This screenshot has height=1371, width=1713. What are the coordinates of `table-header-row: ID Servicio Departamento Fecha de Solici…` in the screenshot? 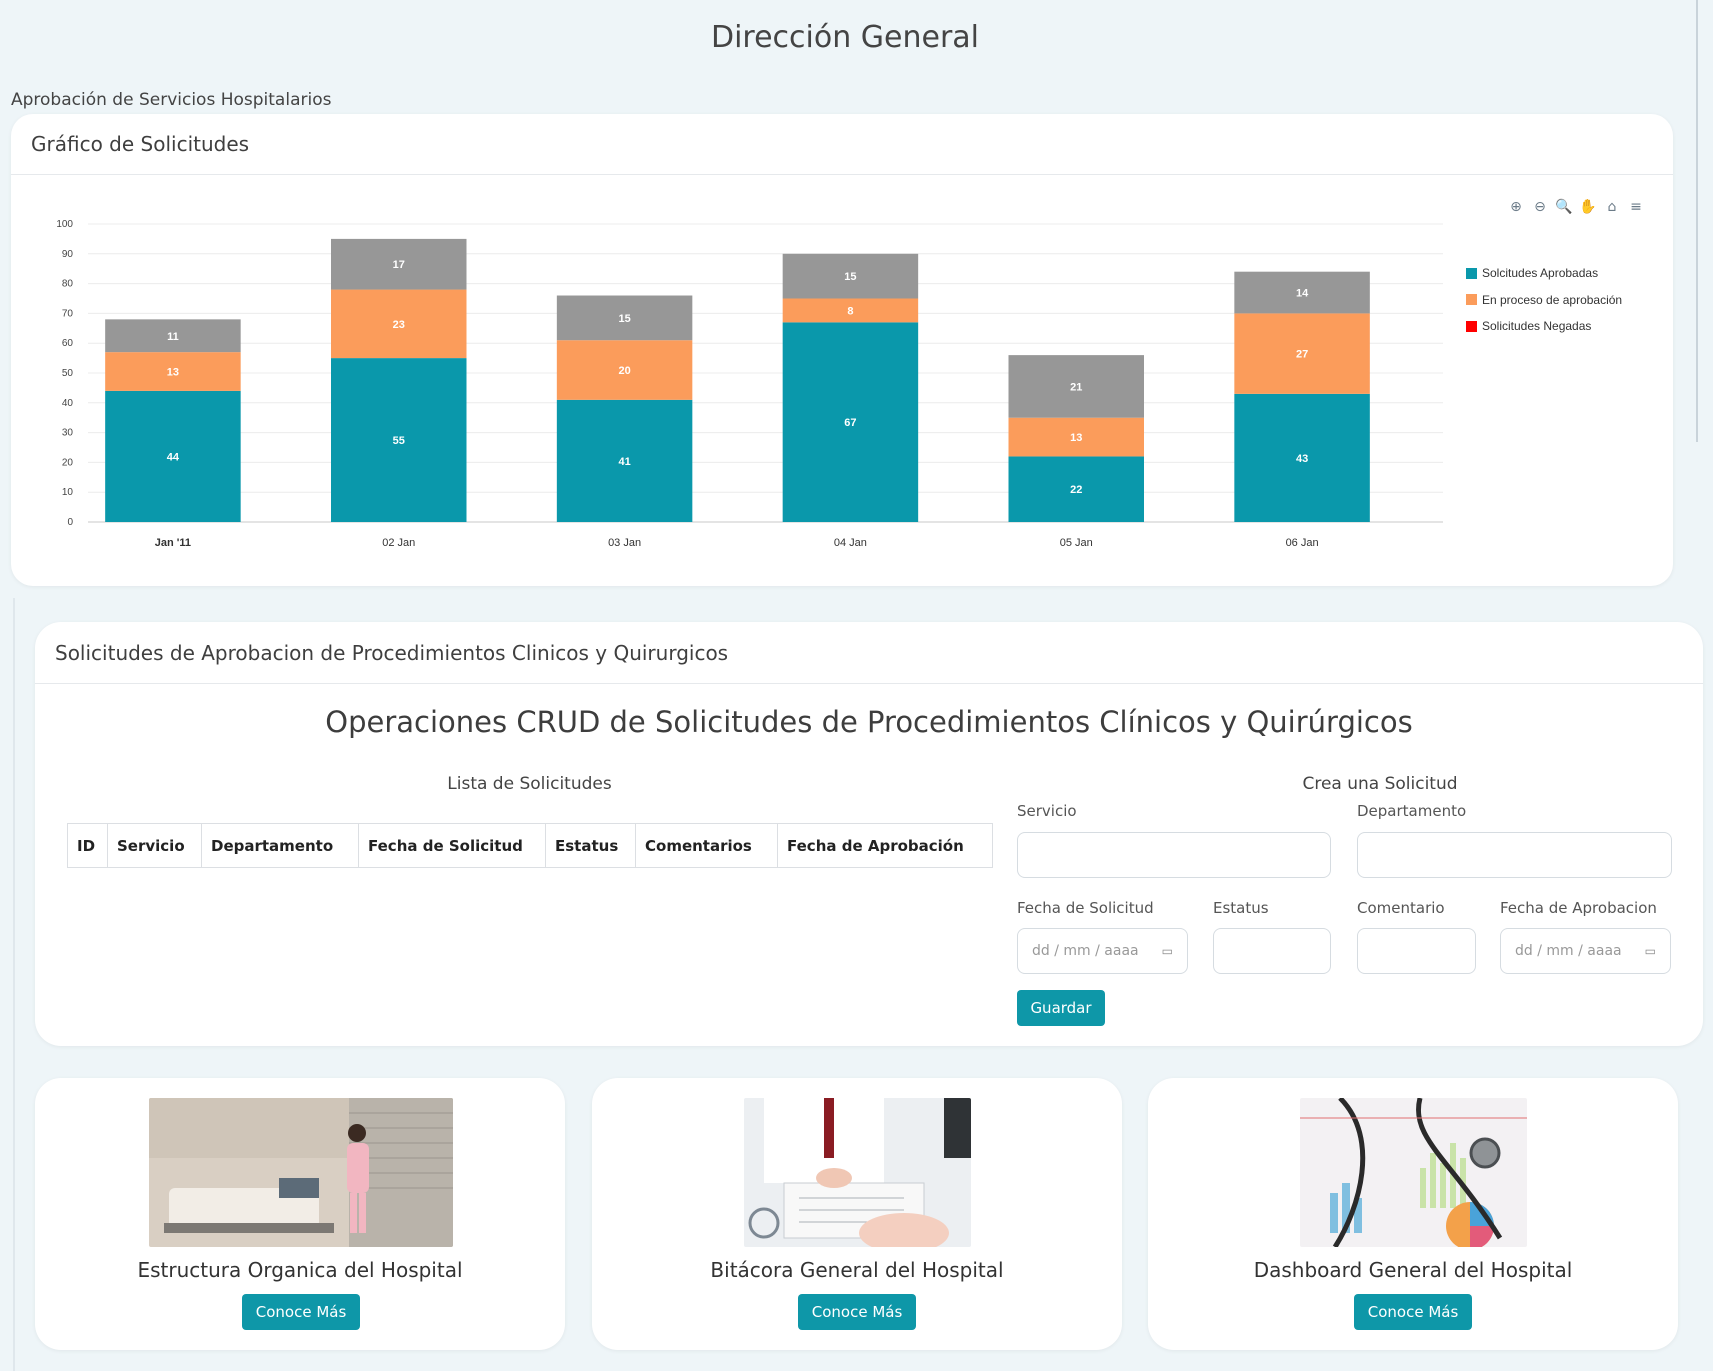 It's located at (530, 845).